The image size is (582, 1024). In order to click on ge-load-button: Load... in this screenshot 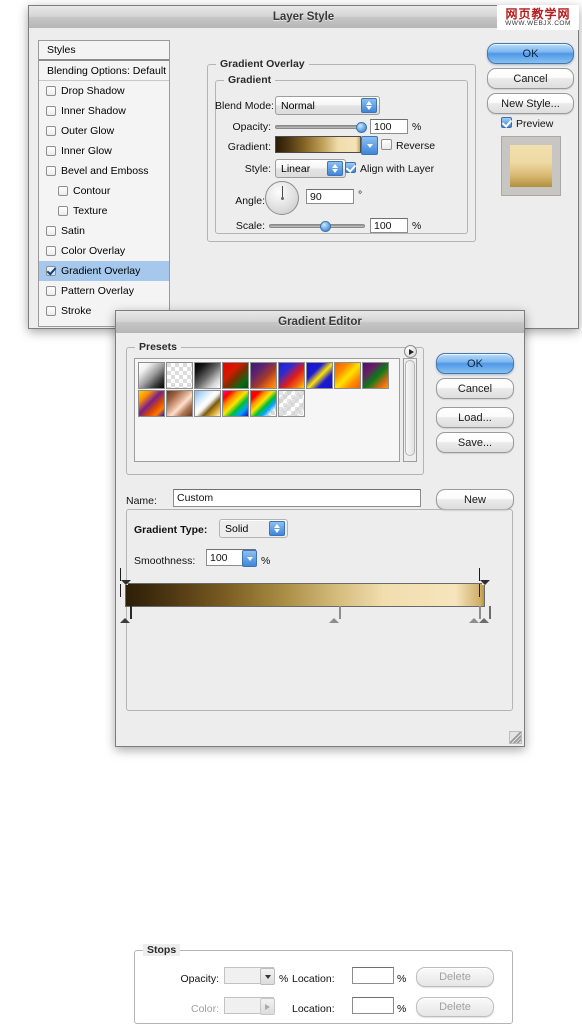, I will do `click(475, 417)`.